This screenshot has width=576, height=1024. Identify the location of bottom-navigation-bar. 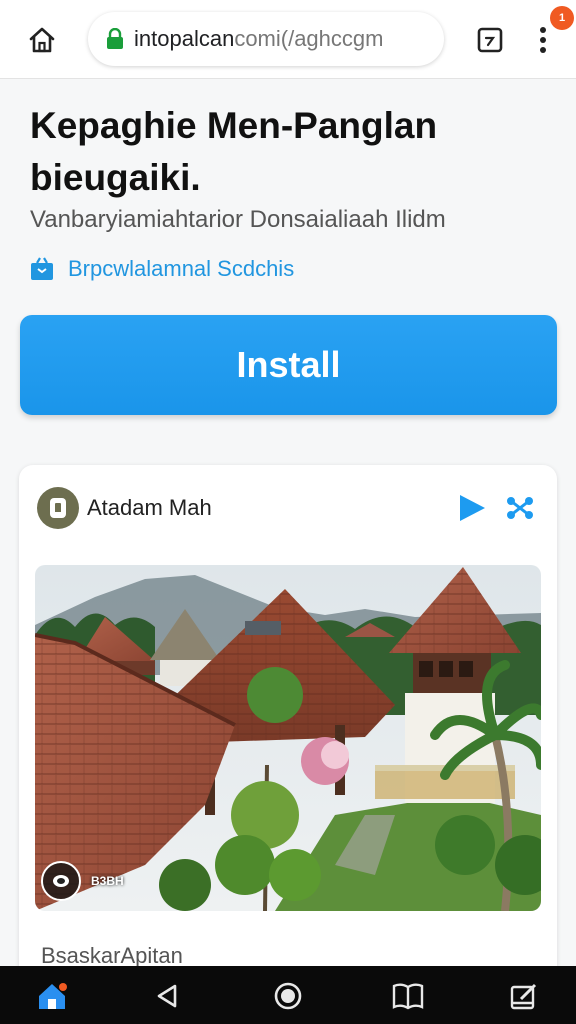
(288, 995).